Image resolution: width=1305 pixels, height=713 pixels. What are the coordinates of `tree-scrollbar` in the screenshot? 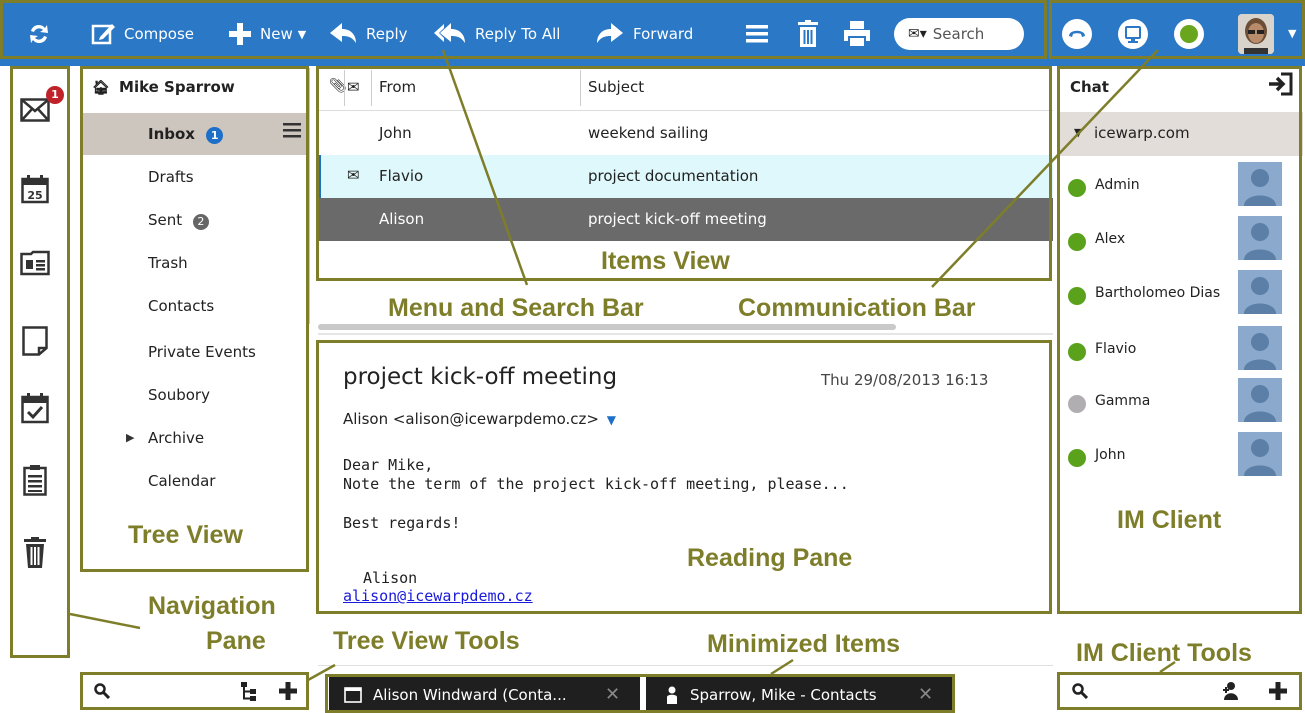 It's located at (308, 196).